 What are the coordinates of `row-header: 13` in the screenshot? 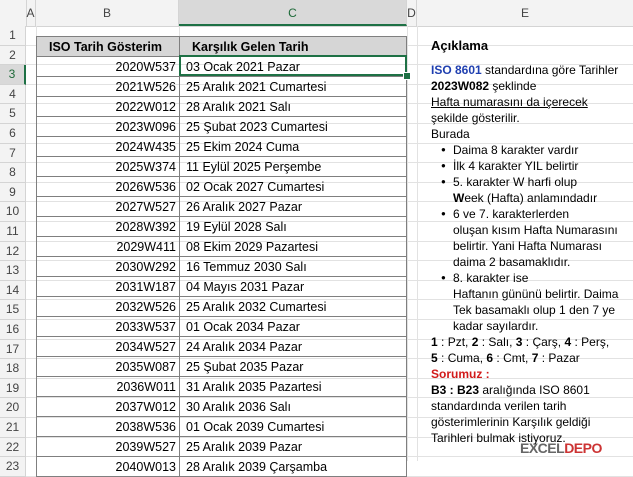 It's located at (13, 271).